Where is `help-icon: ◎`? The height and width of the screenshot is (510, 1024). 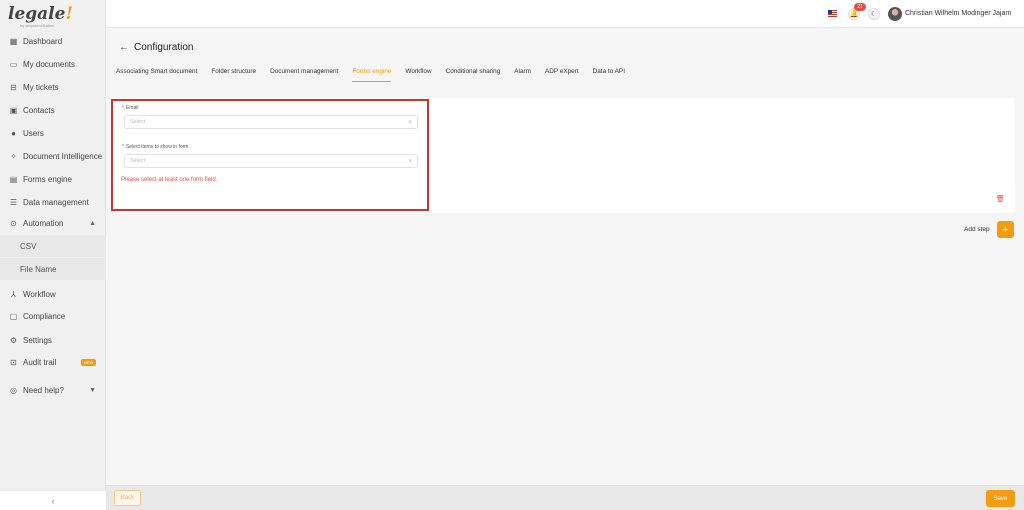 help-icon: ◎ is located at coordinates (13, 390).